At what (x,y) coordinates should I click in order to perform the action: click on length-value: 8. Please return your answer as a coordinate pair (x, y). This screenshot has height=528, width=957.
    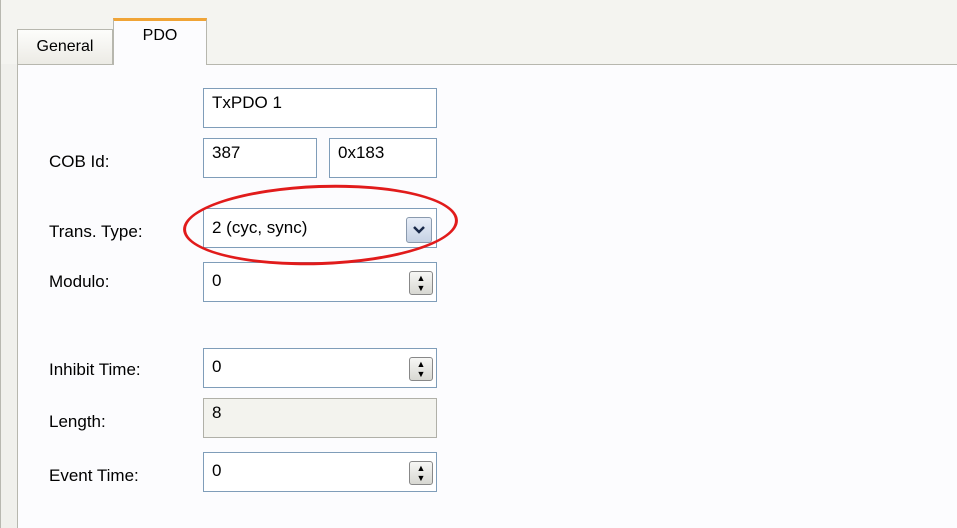
    Looking at the image, I should click on (217, 412).